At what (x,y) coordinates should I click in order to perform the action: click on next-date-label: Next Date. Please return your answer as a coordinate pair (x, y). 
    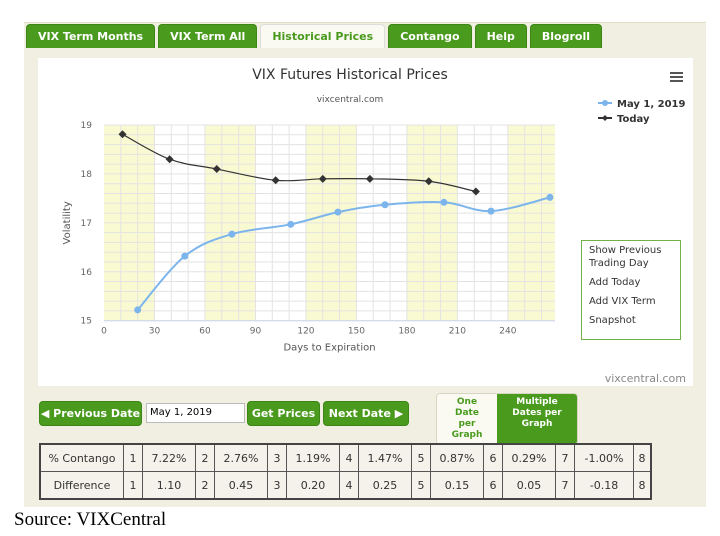
    Looking at the image, I should click on (359, 413).